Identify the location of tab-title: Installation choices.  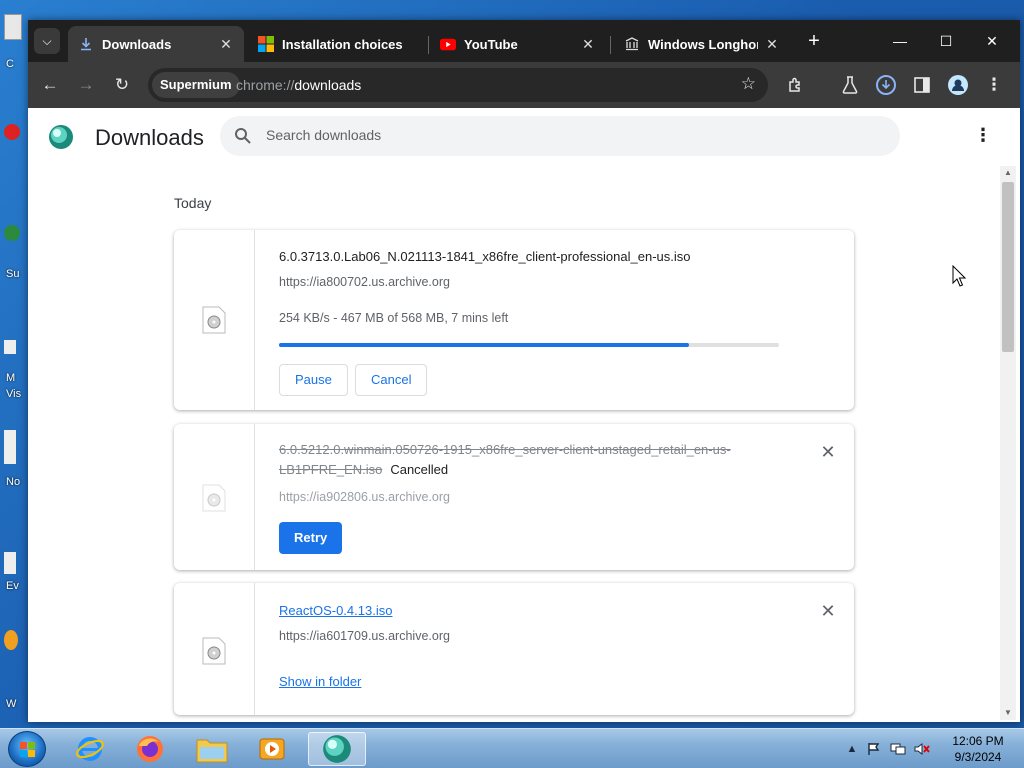
(342, 44).